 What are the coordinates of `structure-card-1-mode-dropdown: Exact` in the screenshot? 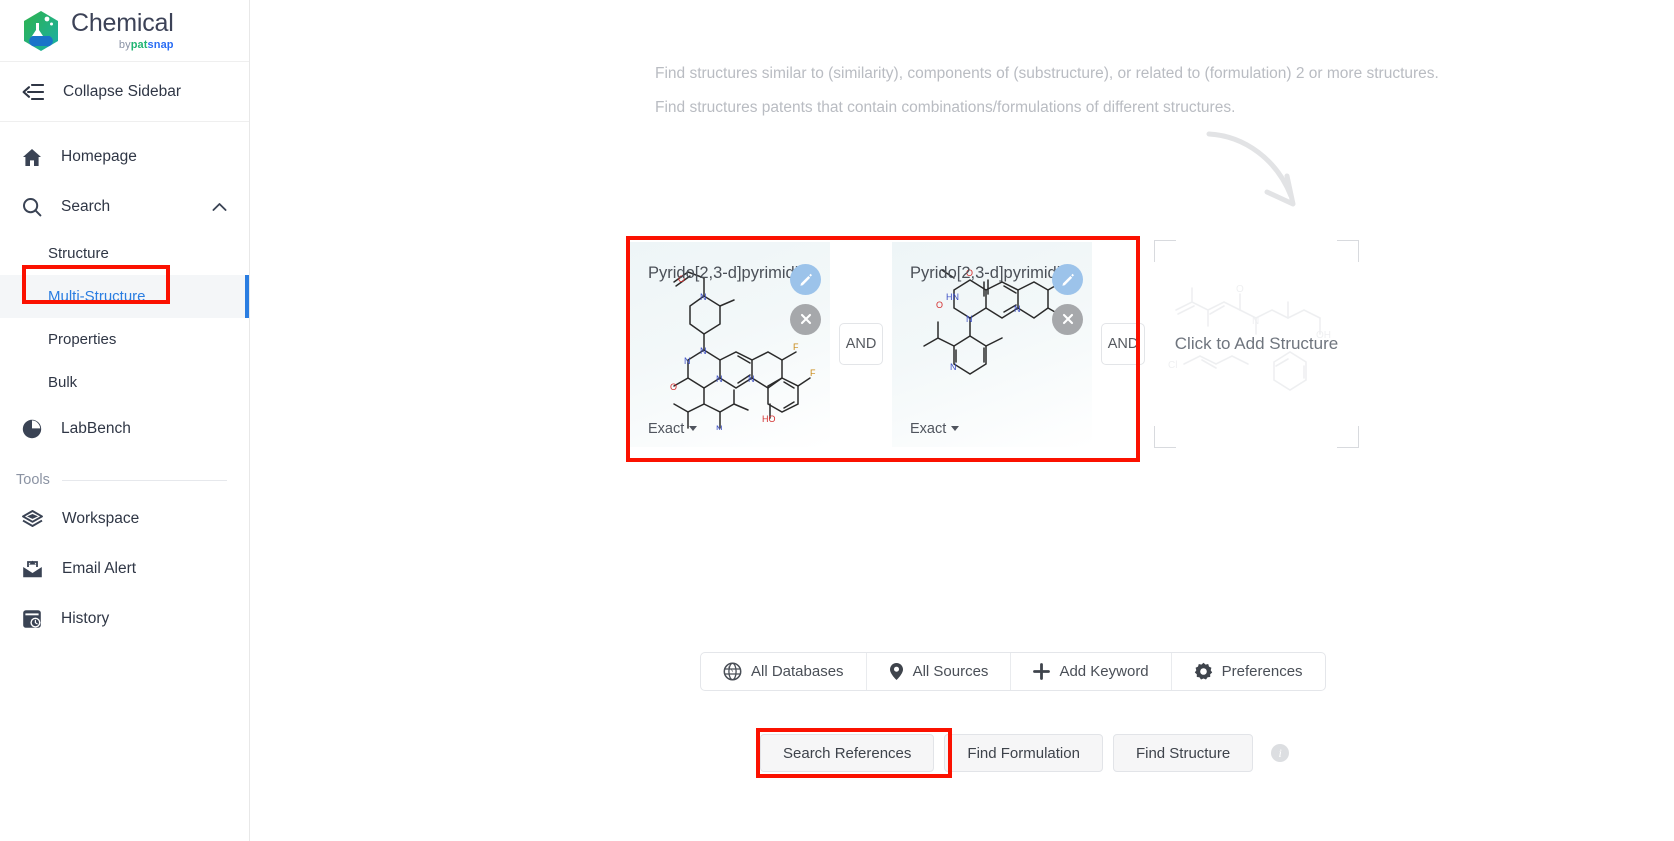 It's located at (673, 428).